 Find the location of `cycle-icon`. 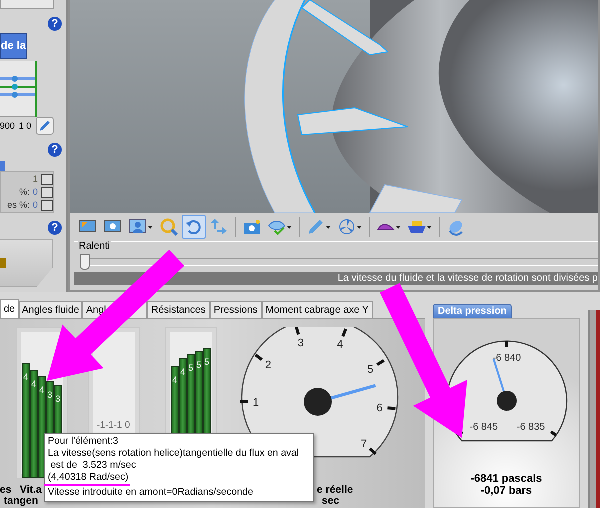

cycle-icon is located at coordinates (456, 227).